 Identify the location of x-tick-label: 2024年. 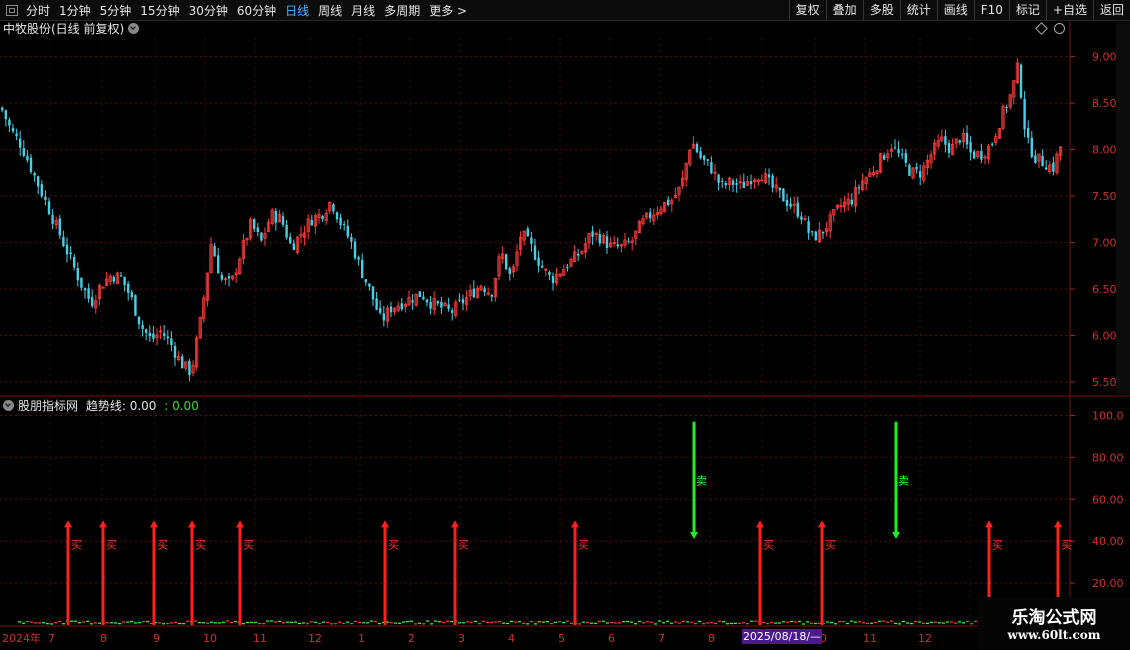
(21, 638).